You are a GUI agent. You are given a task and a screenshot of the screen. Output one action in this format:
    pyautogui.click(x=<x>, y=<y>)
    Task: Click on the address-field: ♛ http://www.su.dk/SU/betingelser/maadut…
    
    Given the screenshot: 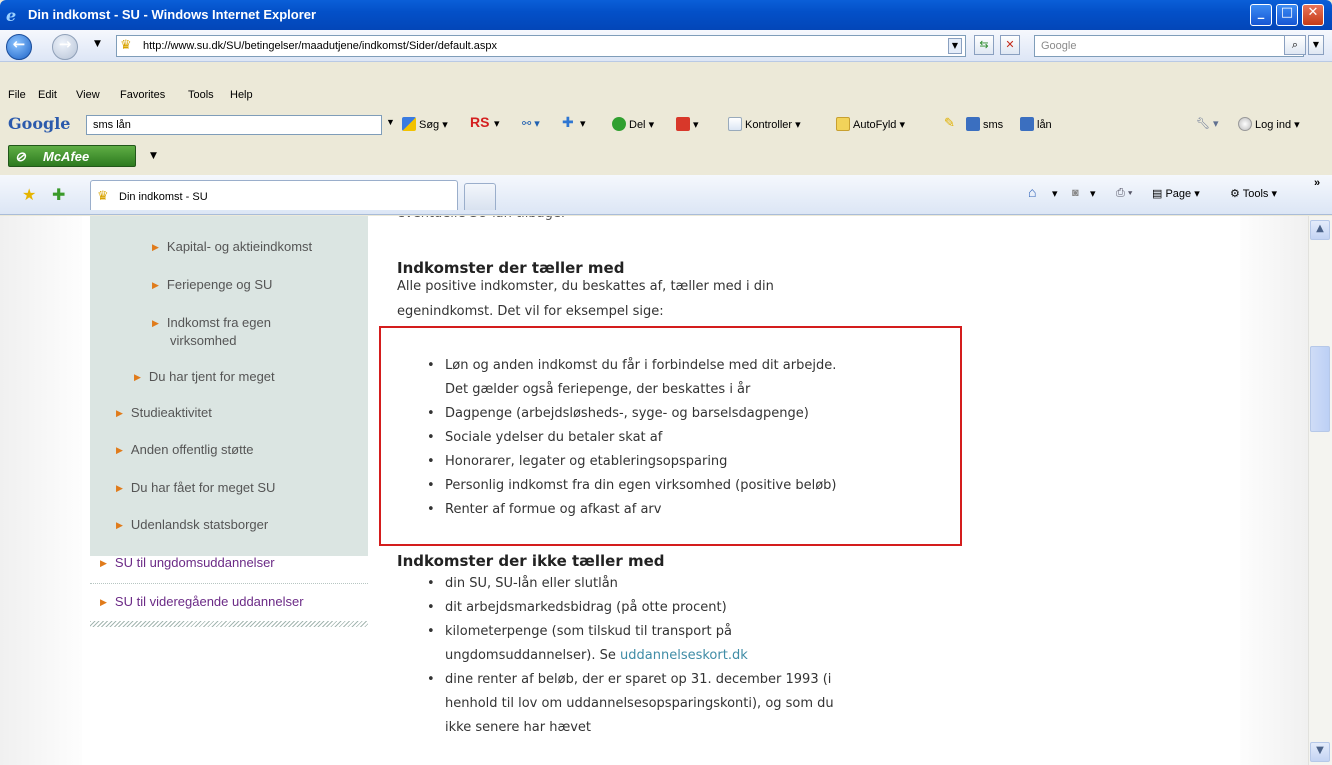 What is the action you would take?
    pyautogui.click(x=541, y=46)
    